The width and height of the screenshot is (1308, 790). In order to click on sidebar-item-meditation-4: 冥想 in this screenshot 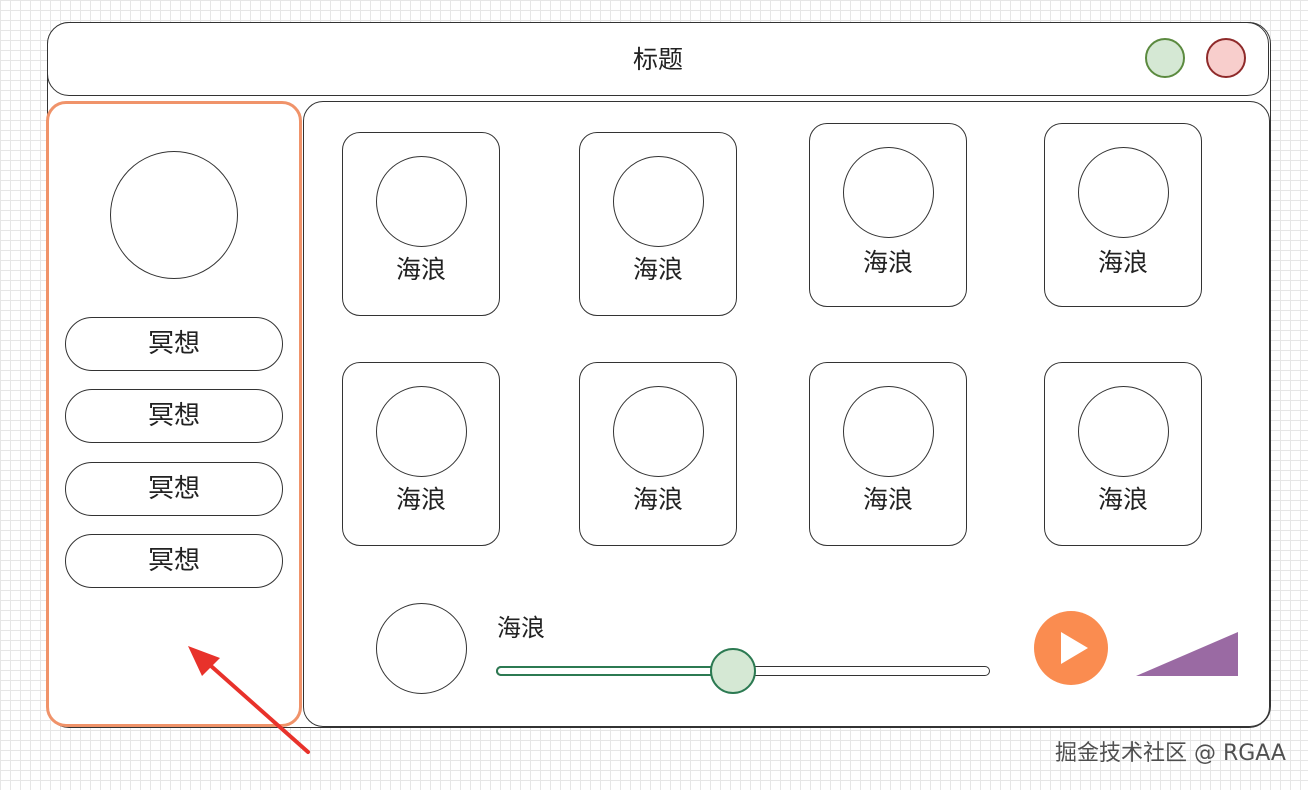, I will do `click(174, 561)`.